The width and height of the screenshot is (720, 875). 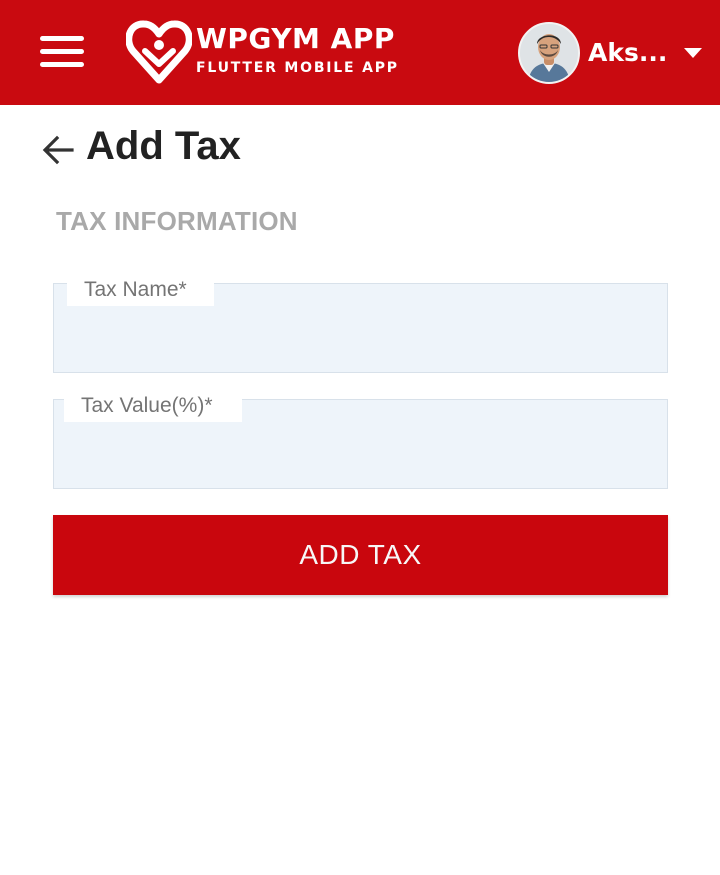 I want to click on tax-name-input, so click(x=360, y=339).